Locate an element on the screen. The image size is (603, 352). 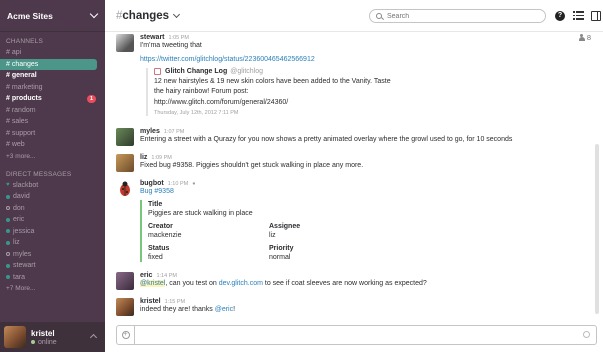
field-value: mackenzie is located at coordinates (165, 235).